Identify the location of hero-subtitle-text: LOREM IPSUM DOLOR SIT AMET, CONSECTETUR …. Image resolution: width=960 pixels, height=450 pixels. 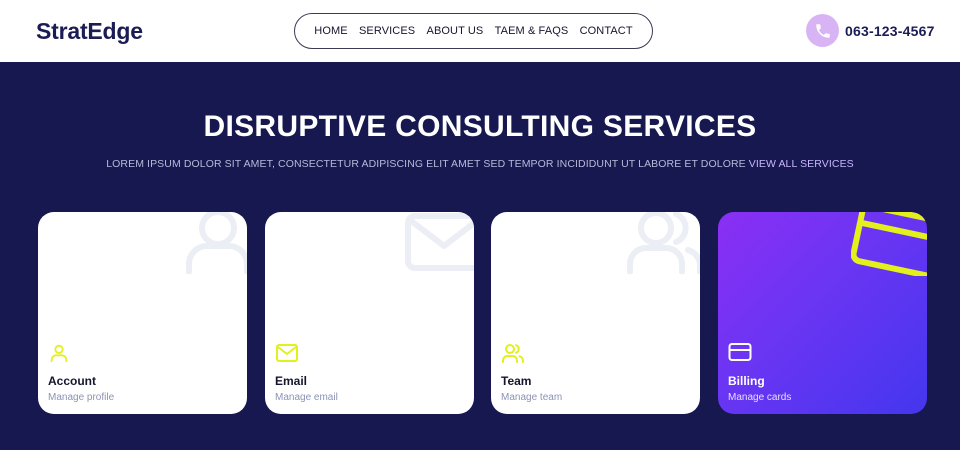
(426, 164).